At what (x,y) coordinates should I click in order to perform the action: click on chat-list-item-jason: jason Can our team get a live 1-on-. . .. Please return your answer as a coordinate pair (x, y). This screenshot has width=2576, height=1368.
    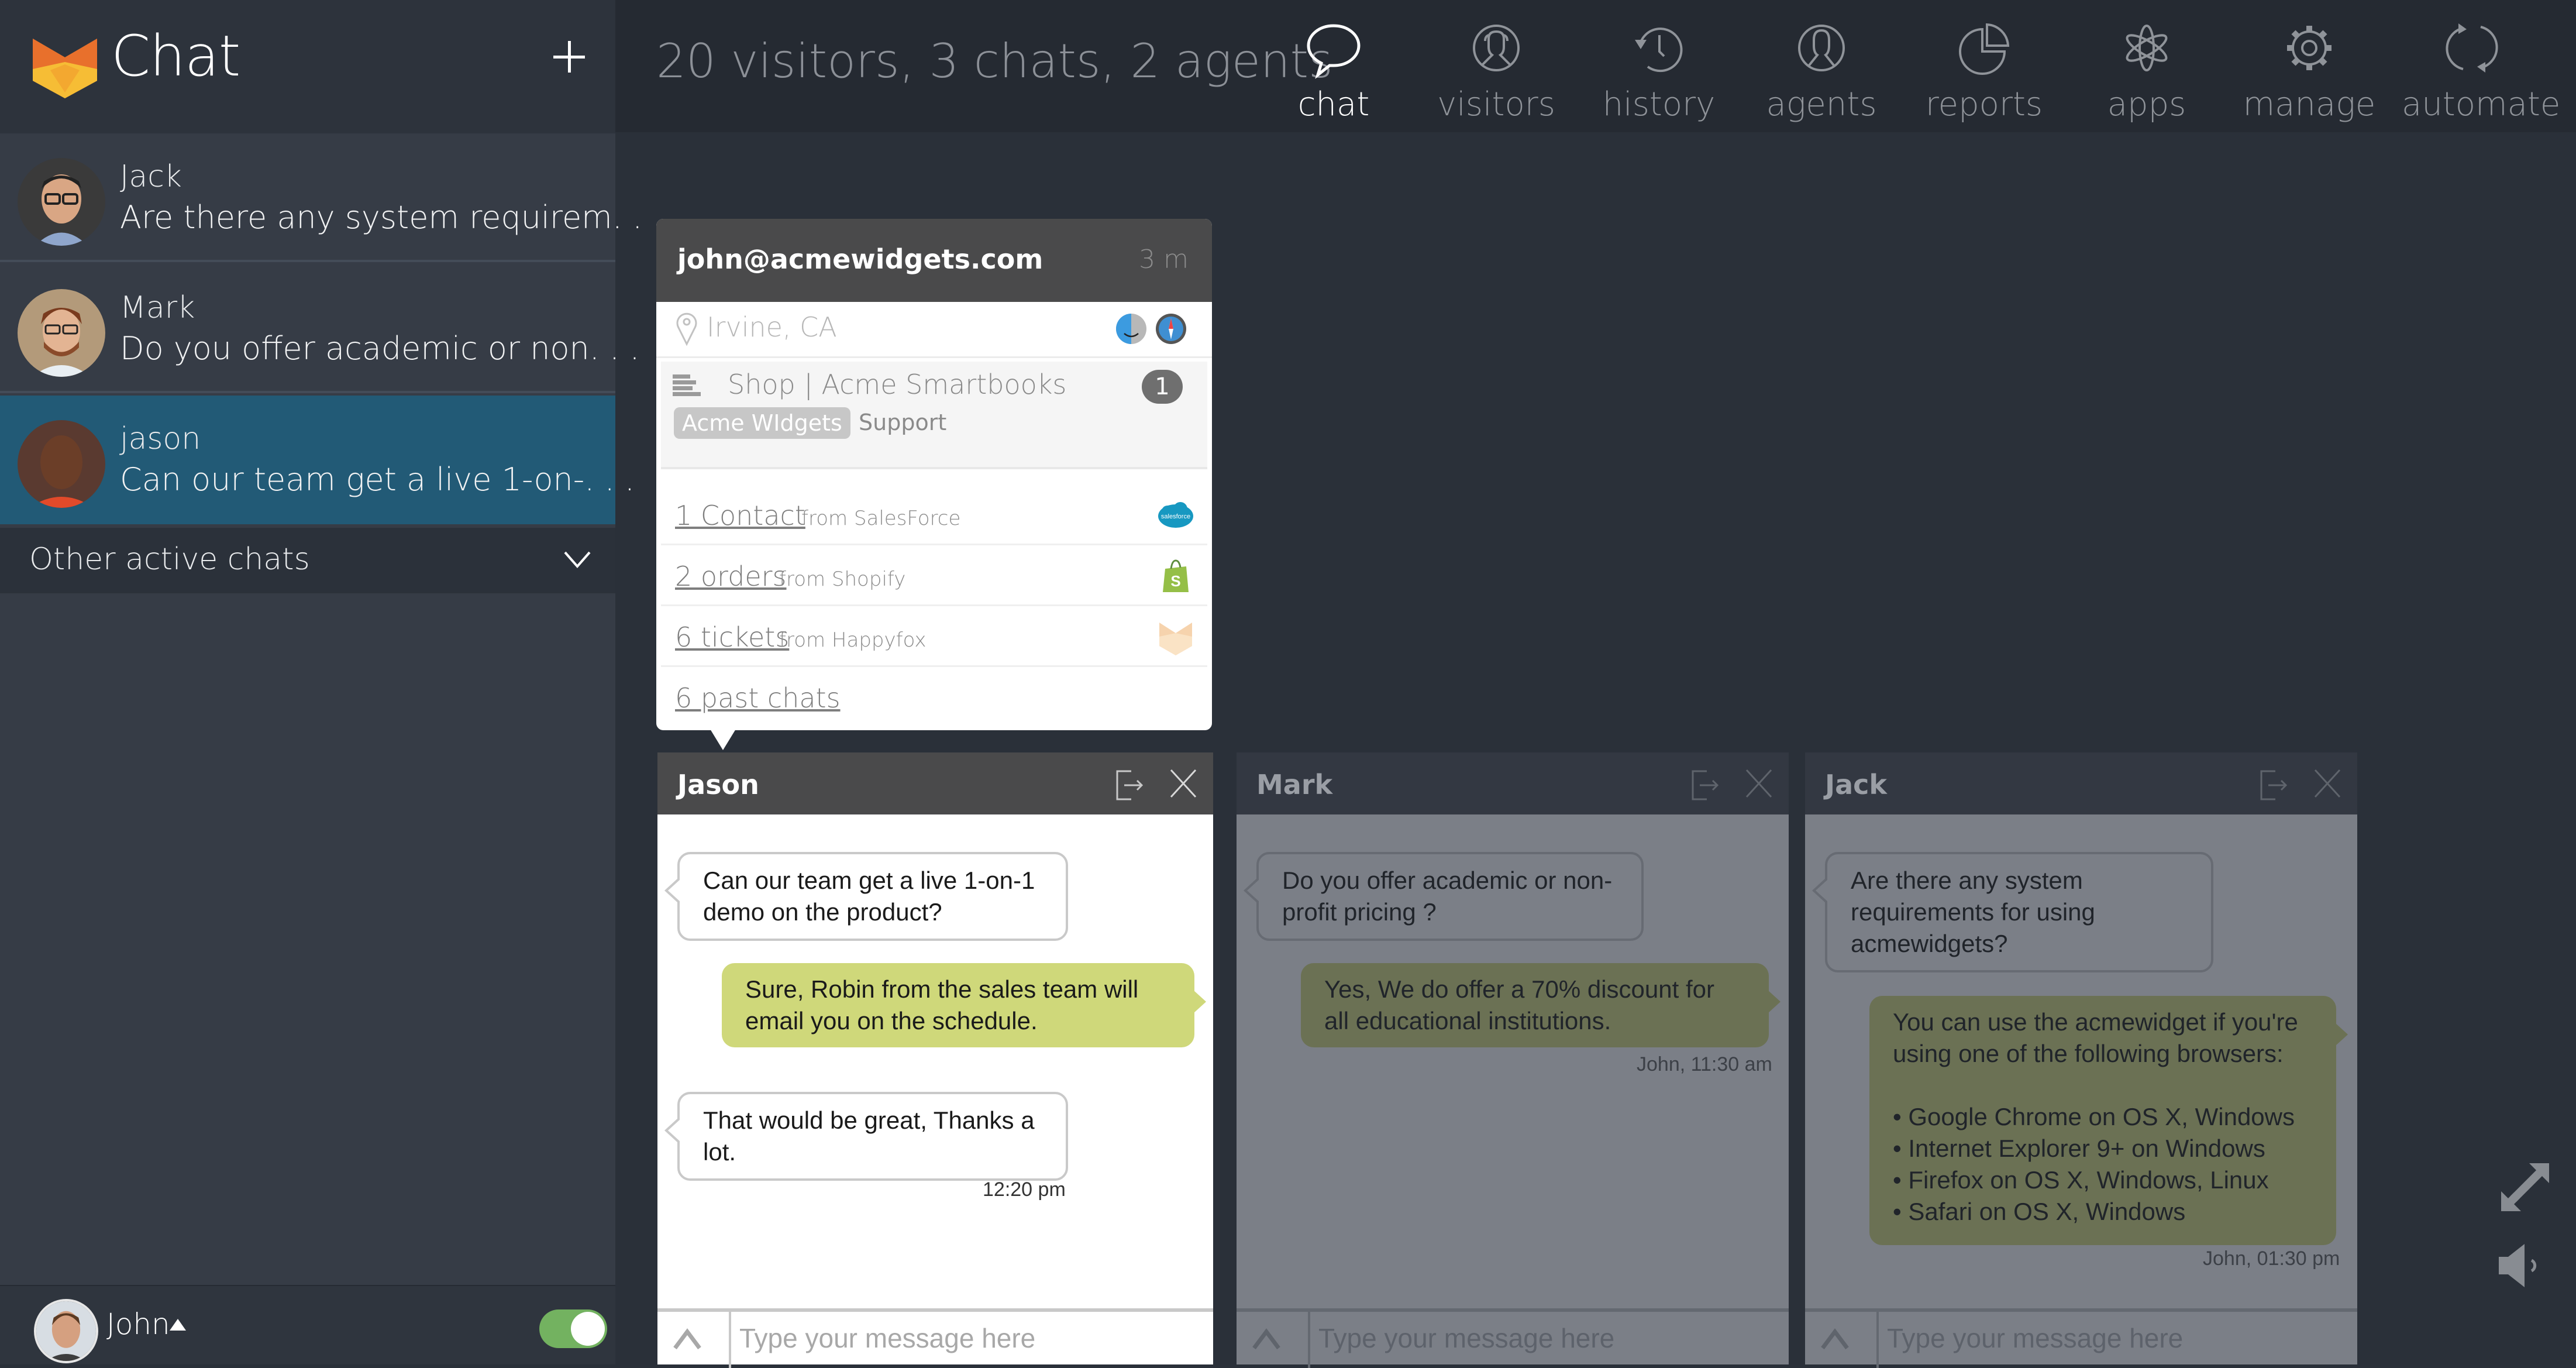
    Looking at the image, I should click on (317, 460).